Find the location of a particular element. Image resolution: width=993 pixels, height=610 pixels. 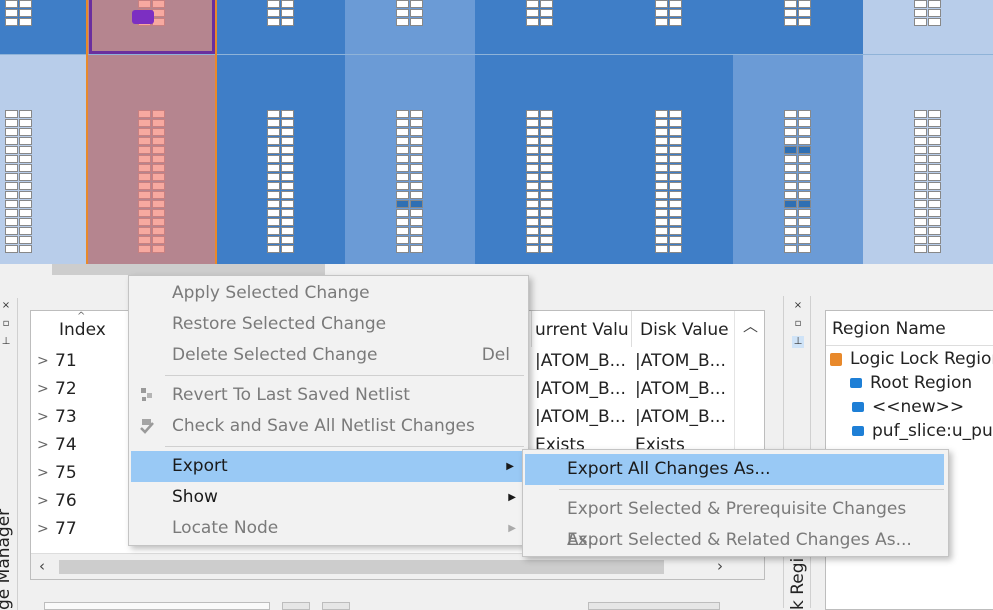

column-header-region-name: Region Name is located at coordinates (889, 329).